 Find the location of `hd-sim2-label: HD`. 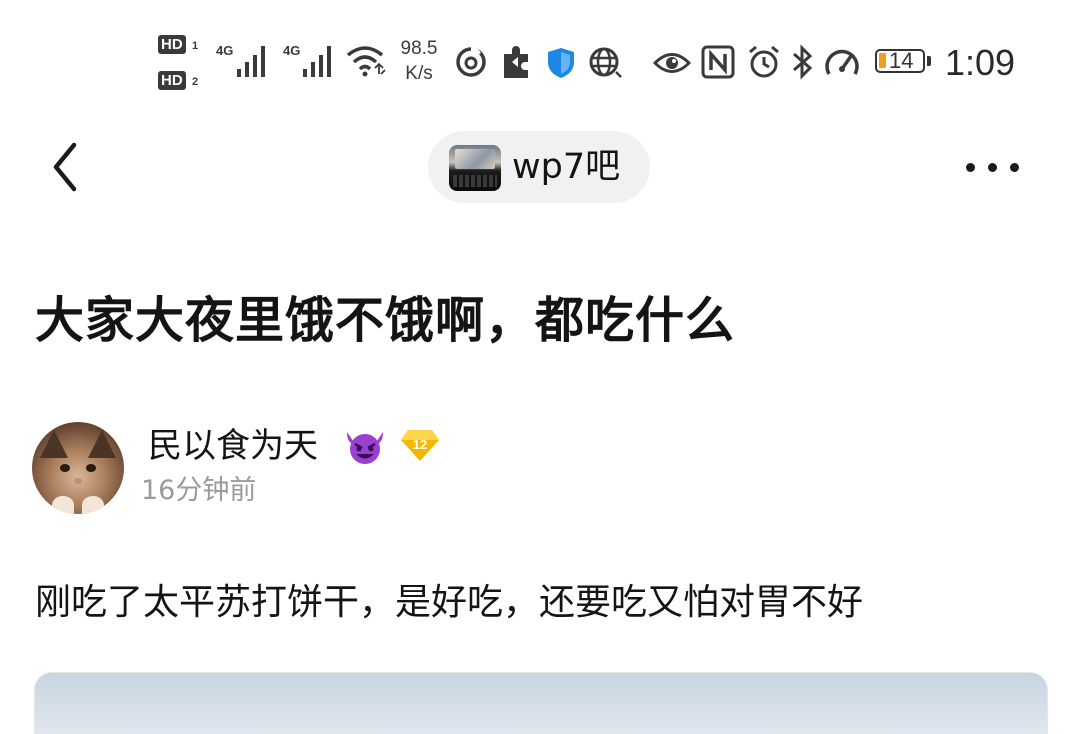

hd-sim2-label: HD is located at coordinates (172, 80).